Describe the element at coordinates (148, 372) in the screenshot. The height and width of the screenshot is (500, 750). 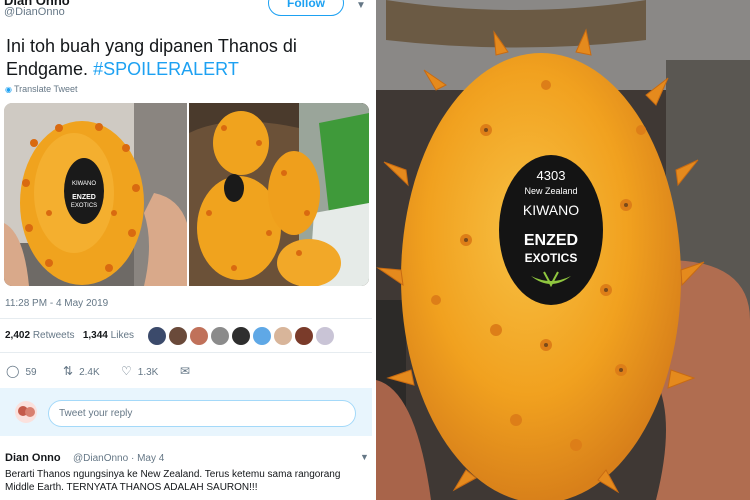
I see `like-count: 1.3K` at that location.